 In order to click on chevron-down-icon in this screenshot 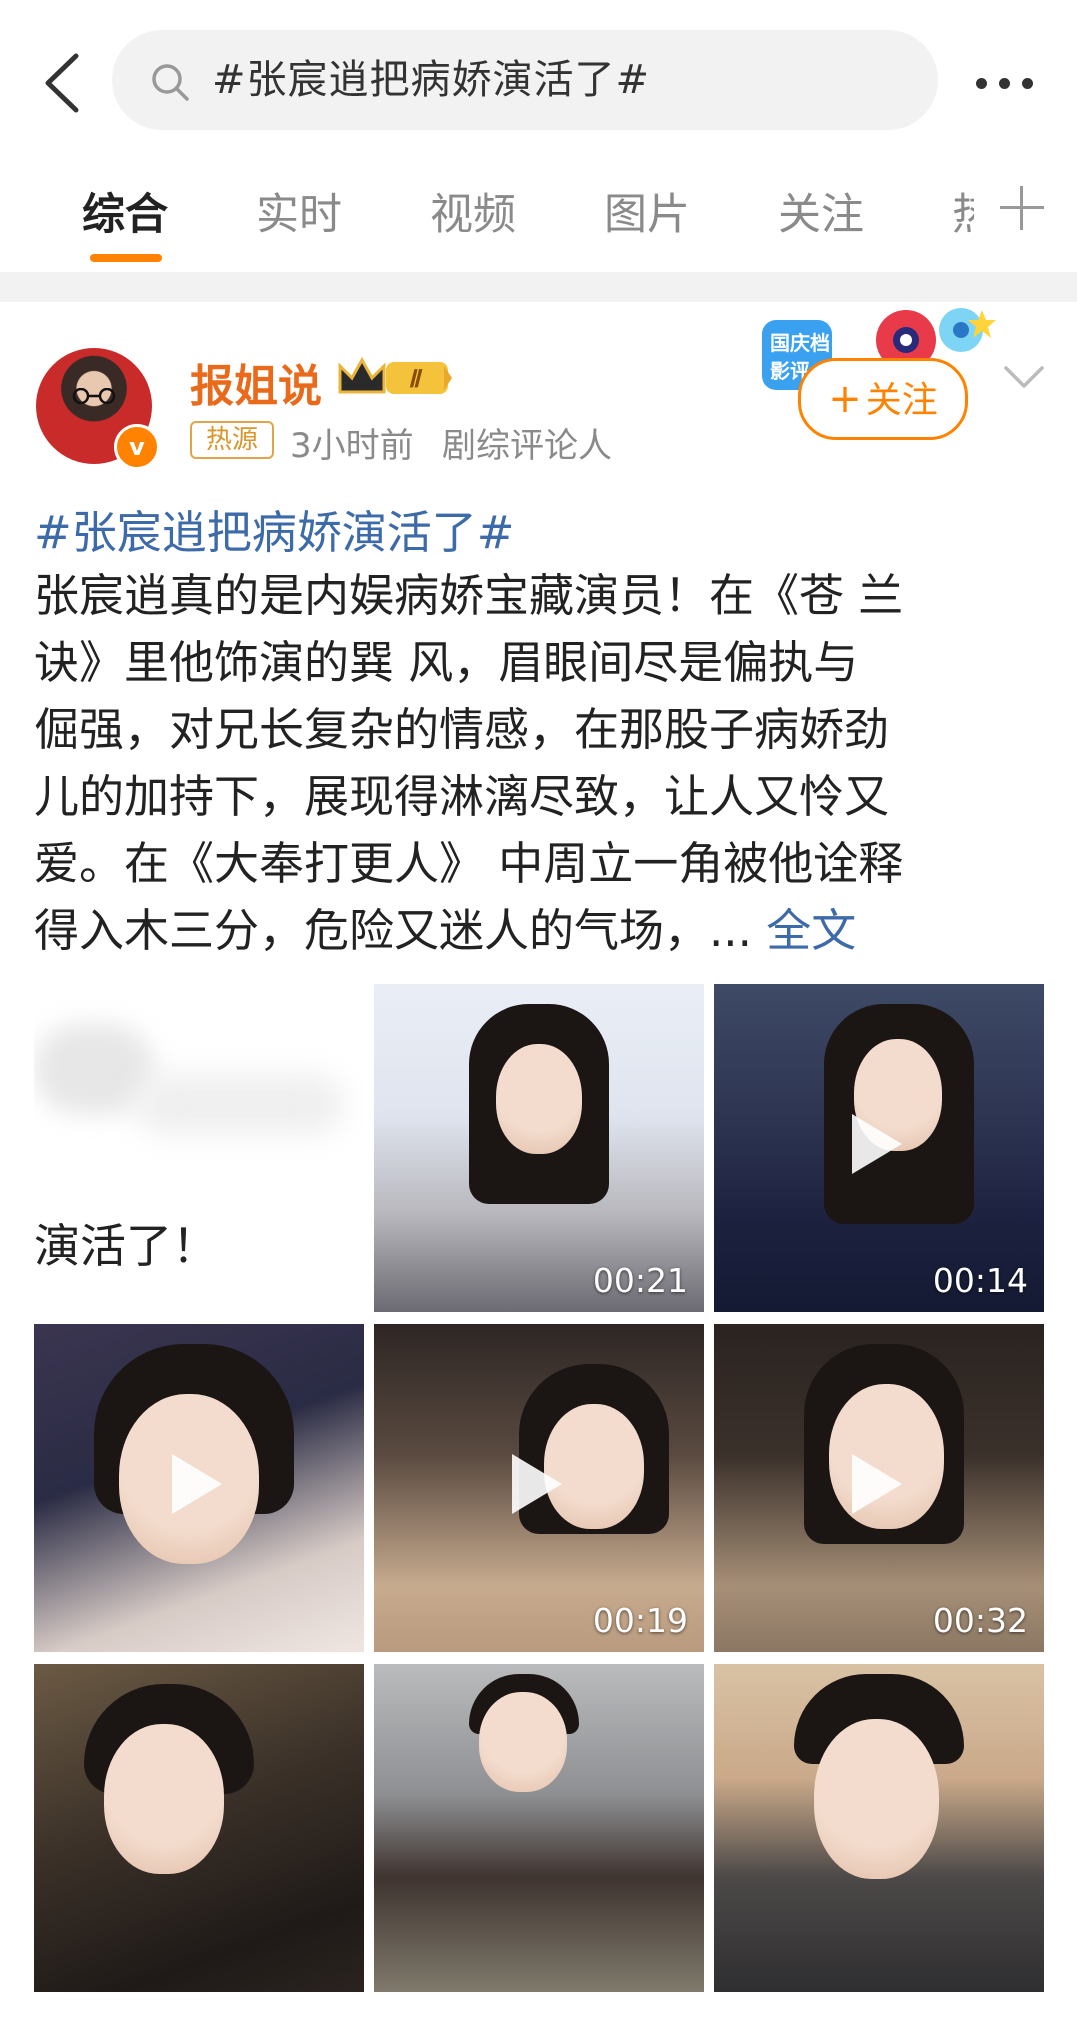, I will do `click(1024, 377)`.